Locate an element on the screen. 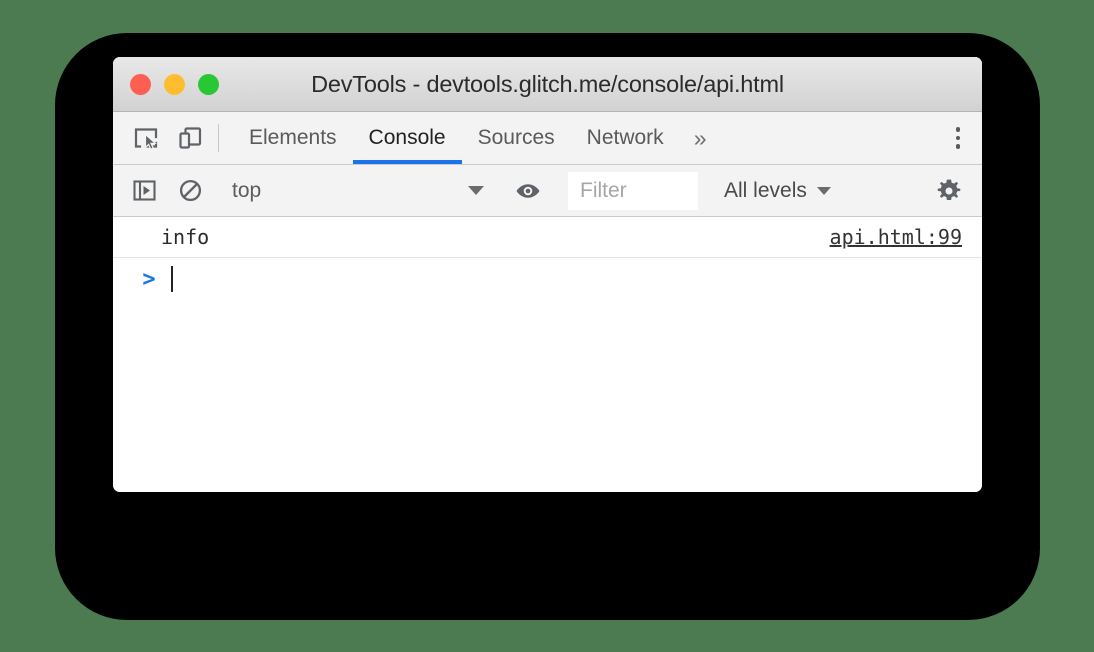 This screenshot has height=652, width=1094. inspect-element-icon is located at coordinates (146, 139).